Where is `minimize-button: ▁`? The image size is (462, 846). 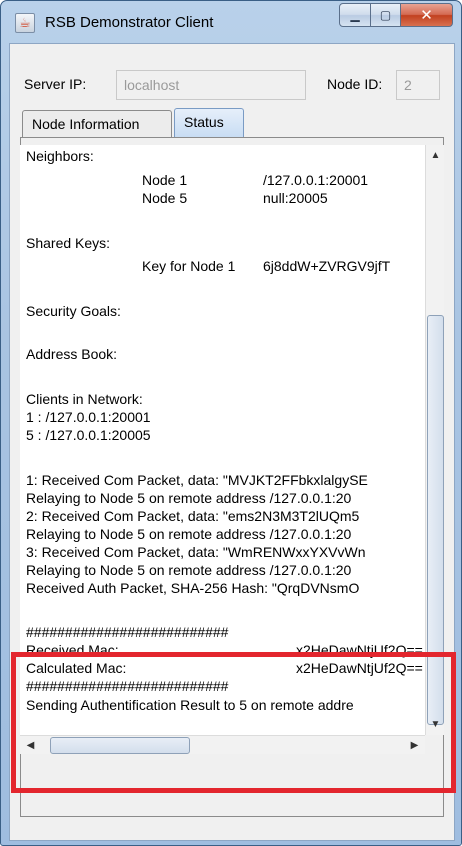 minimize-button: ▁ is located at coordinates (355, 15).